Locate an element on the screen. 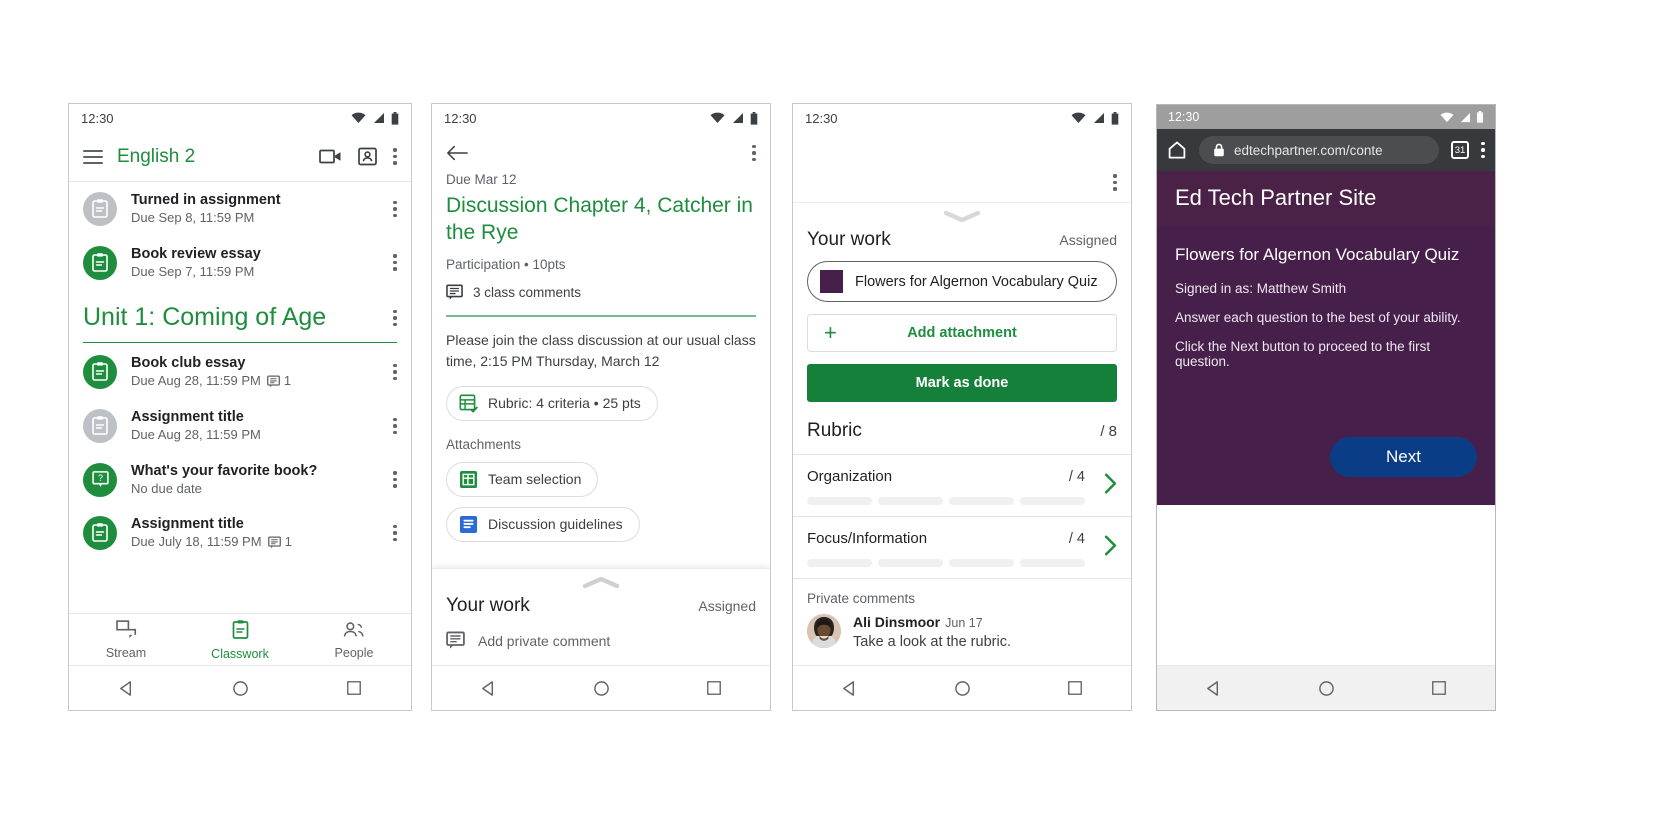  unit-title: Unit 1: Coming of Age is located at coordinates (205, 317).